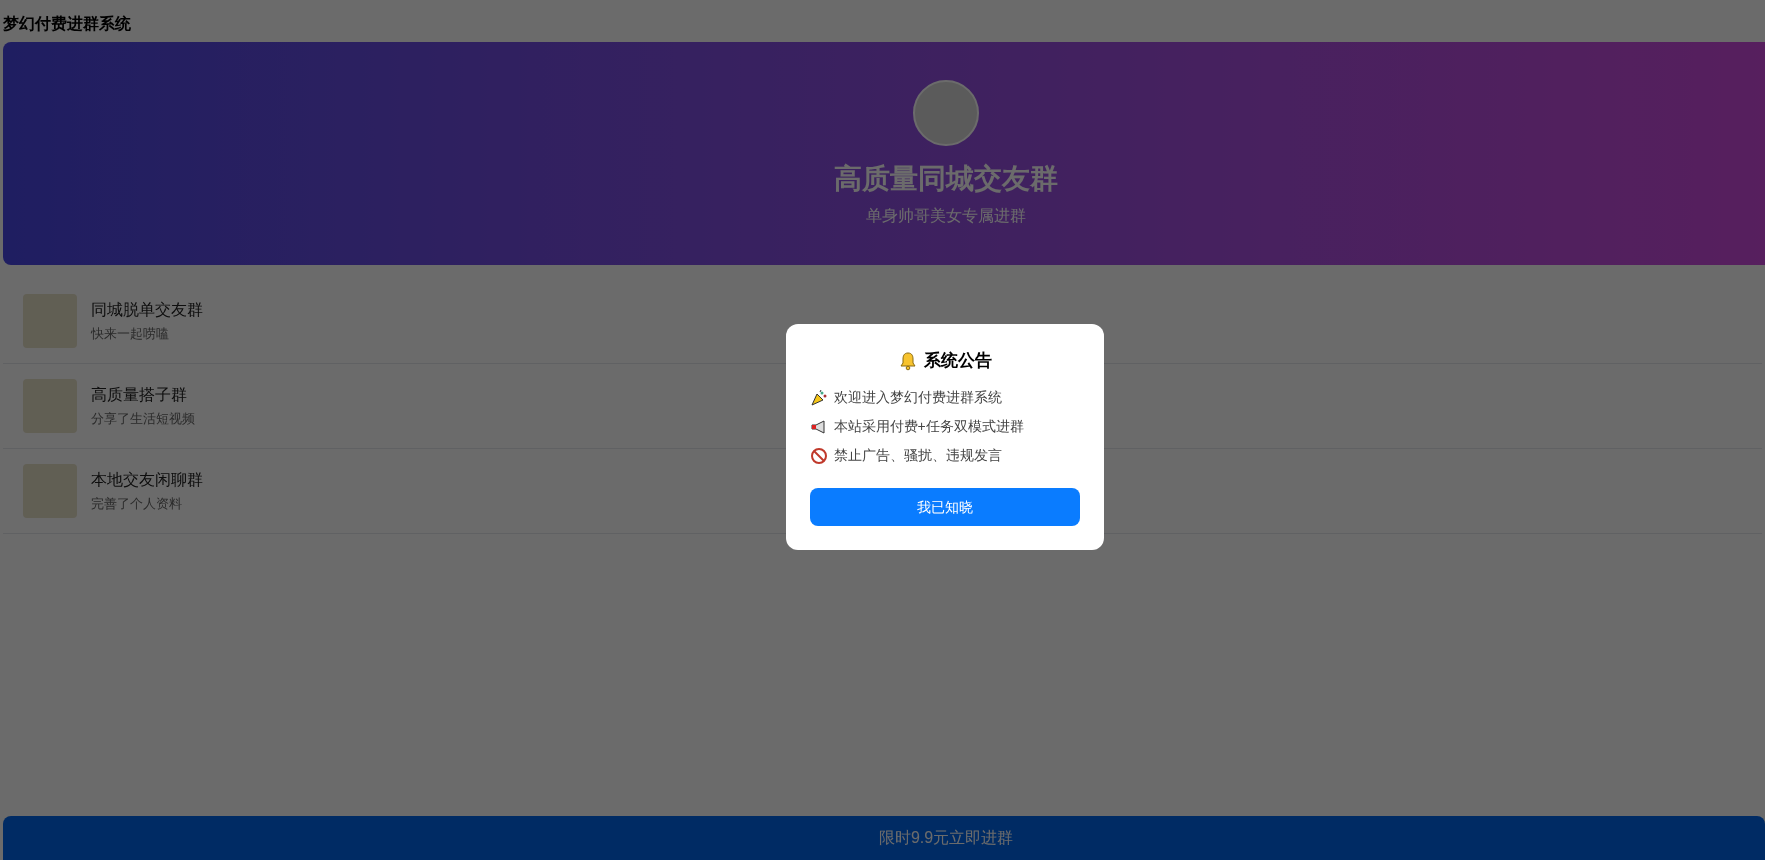  I want to click on party-popper-icon, so click(818, 397).